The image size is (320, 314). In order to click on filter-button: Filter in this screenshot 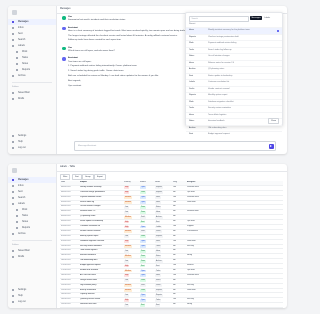, I will do `click(65, 176)`.